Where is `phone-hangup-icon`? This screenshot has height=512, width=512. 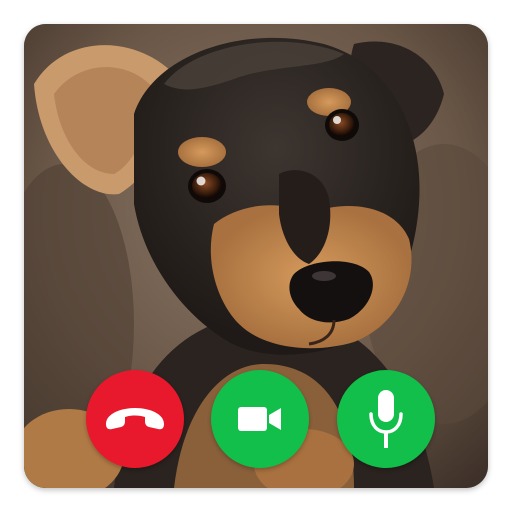 phone-hangup-icon is located at coordinates (135, 419).